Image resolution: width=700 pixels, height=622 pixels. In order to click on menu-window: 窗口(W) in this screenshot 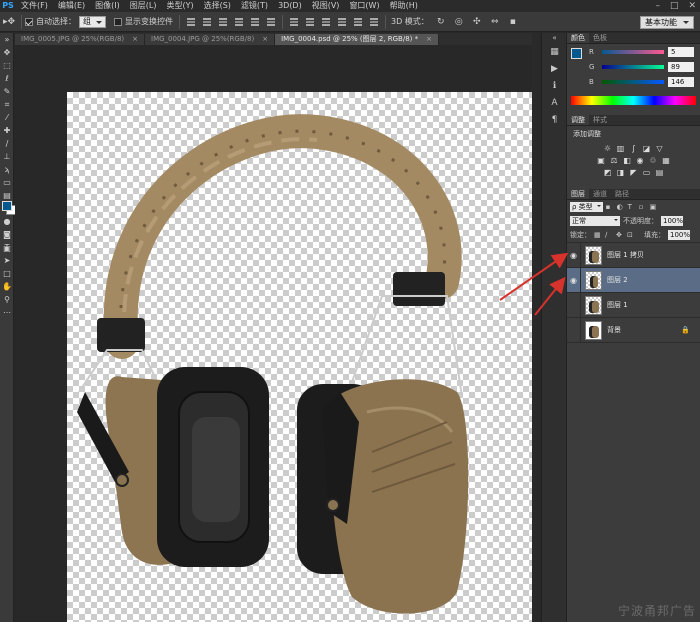, I will do `click(364, 6)`.